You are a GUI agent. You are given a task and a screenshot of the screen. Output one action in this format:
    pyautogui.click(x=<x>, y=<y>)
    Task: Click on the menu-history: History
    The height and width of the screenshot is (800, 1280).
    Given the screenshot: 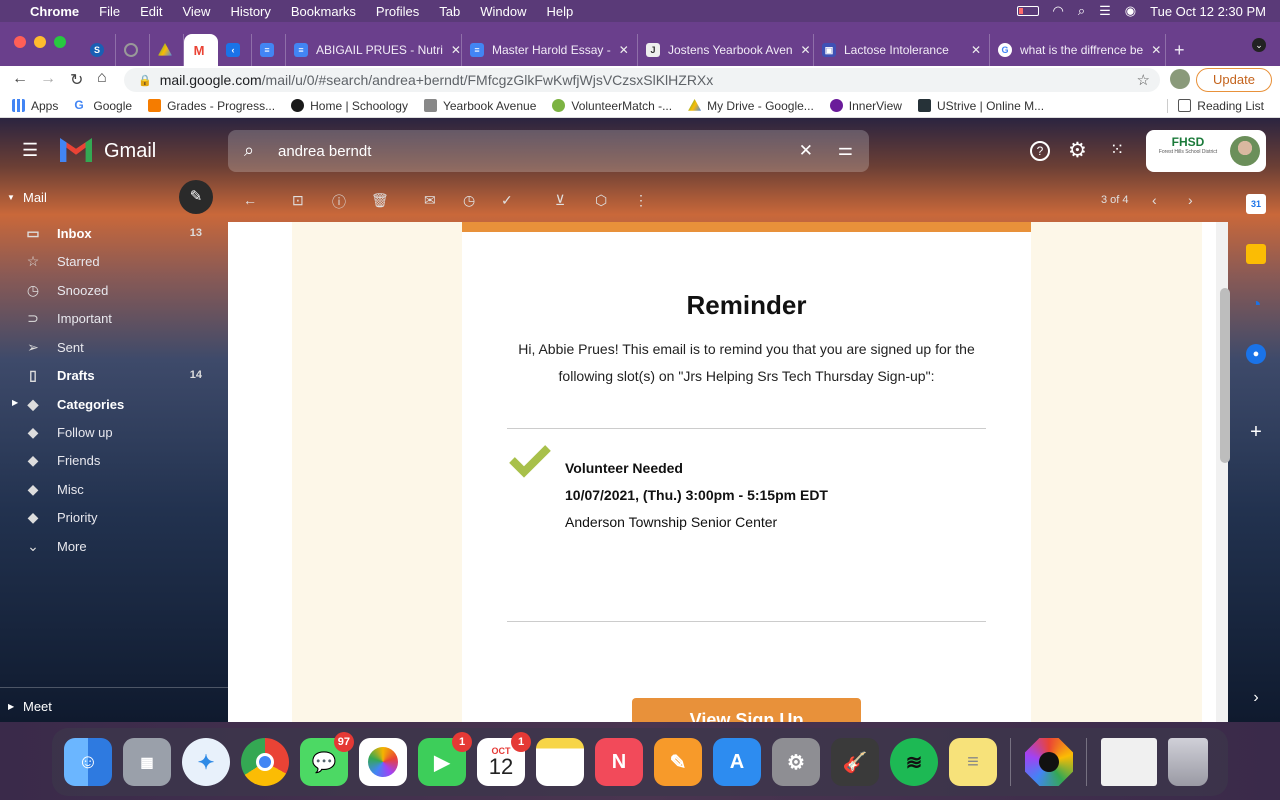 What is the action you would take?
    pyautogui.click(x=250, y=11)
    